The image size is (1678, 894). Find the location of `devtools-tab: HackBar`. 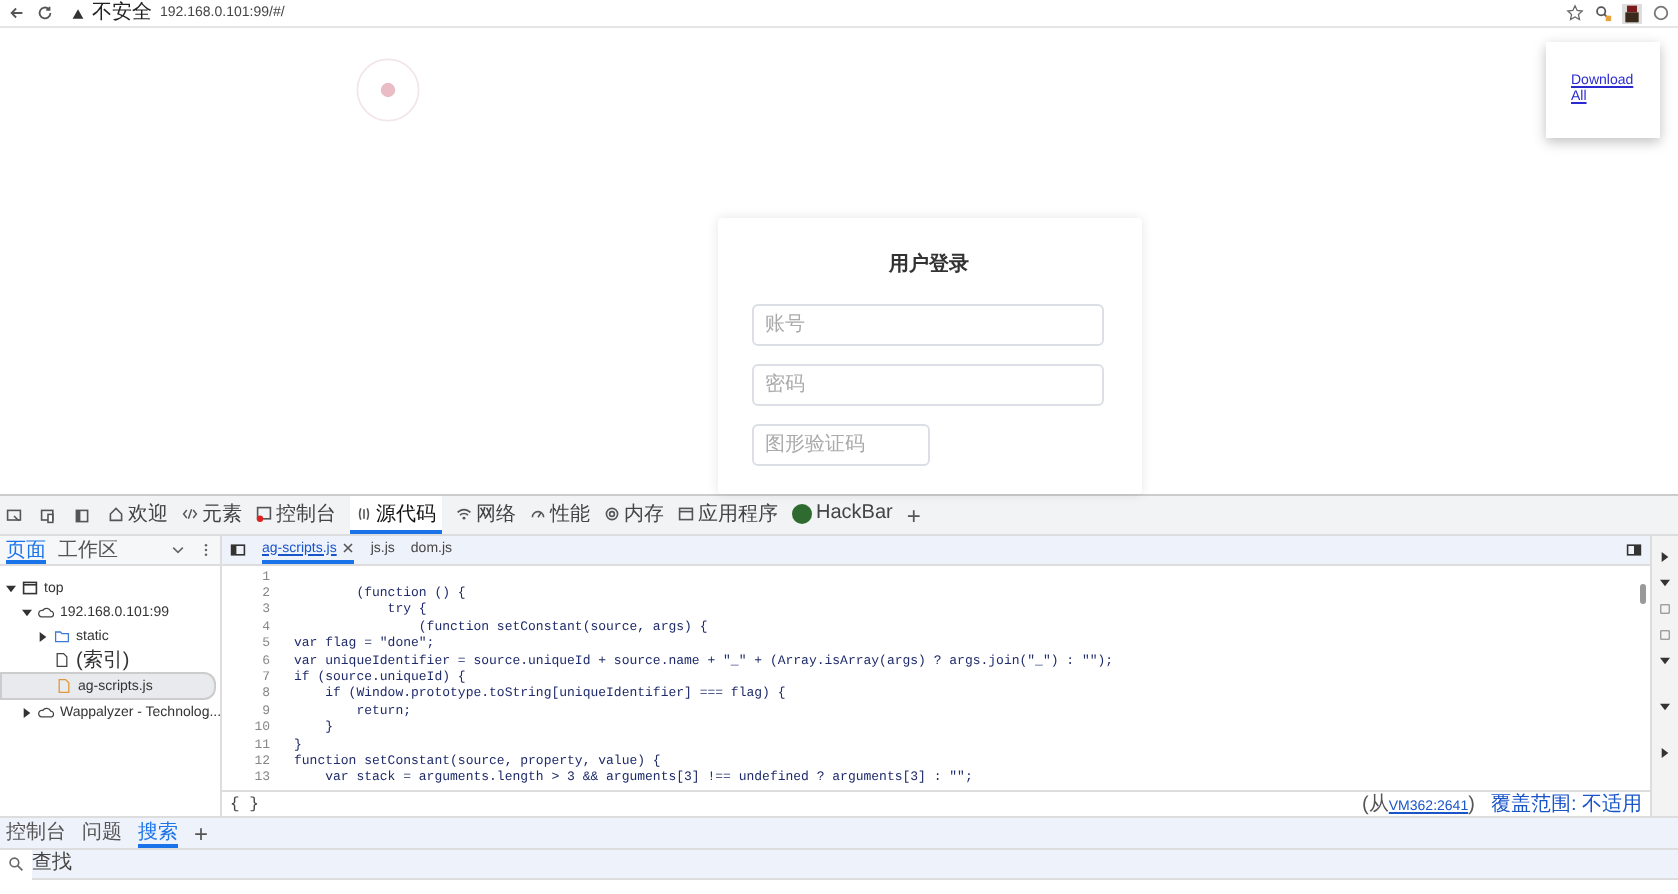

devtools-tab: HackBar is located at coordinates (842, 515).